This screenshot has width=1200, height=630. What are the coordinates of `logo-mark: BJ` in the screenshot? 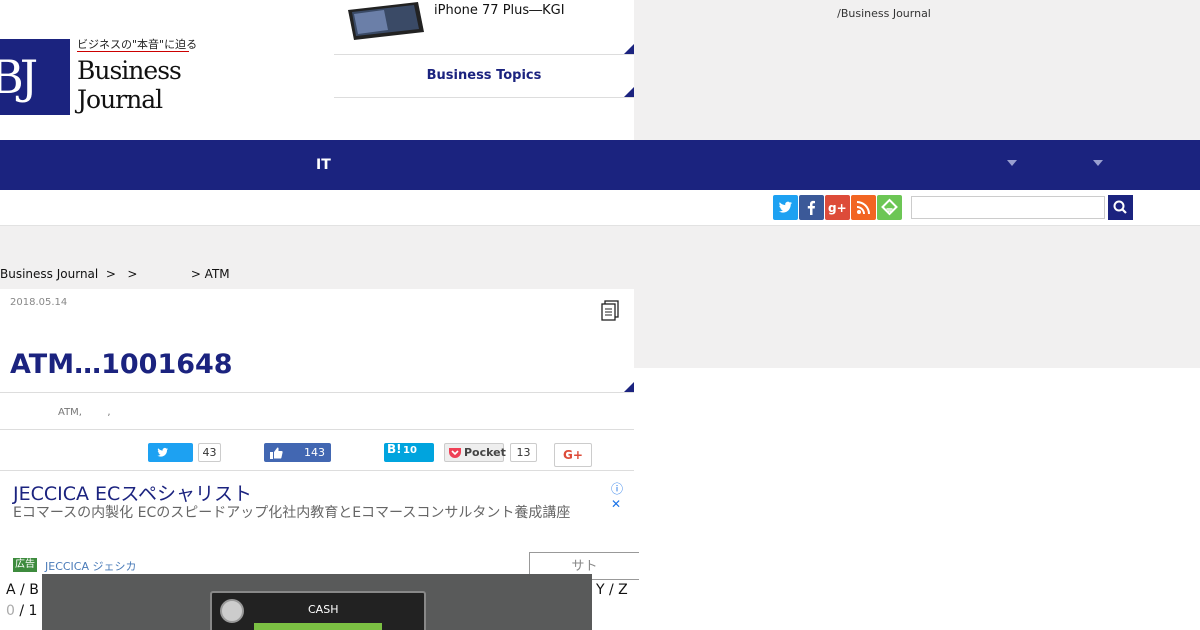 It's located at (35, 77).